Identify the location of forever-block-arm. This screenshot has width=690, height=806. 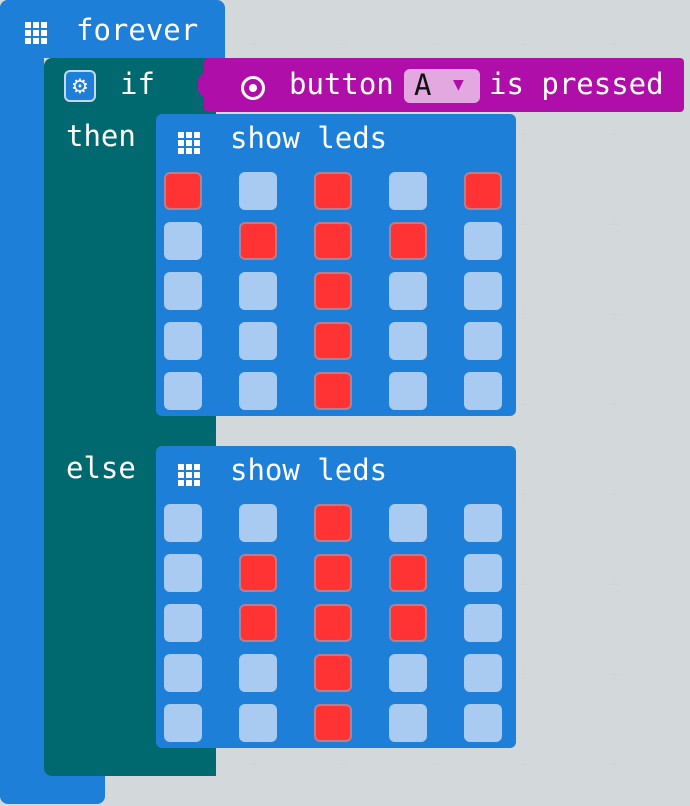
(22, 398).